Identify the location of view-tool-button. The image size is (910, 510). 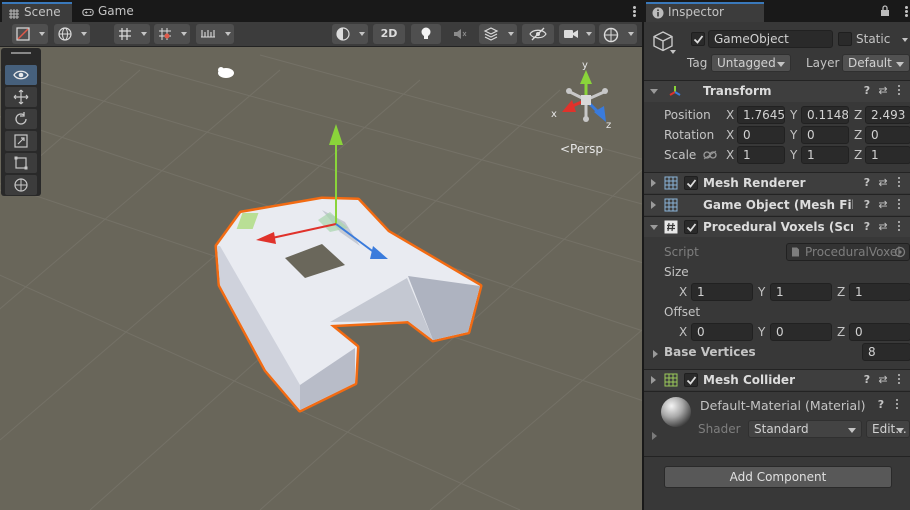
(21, 75).